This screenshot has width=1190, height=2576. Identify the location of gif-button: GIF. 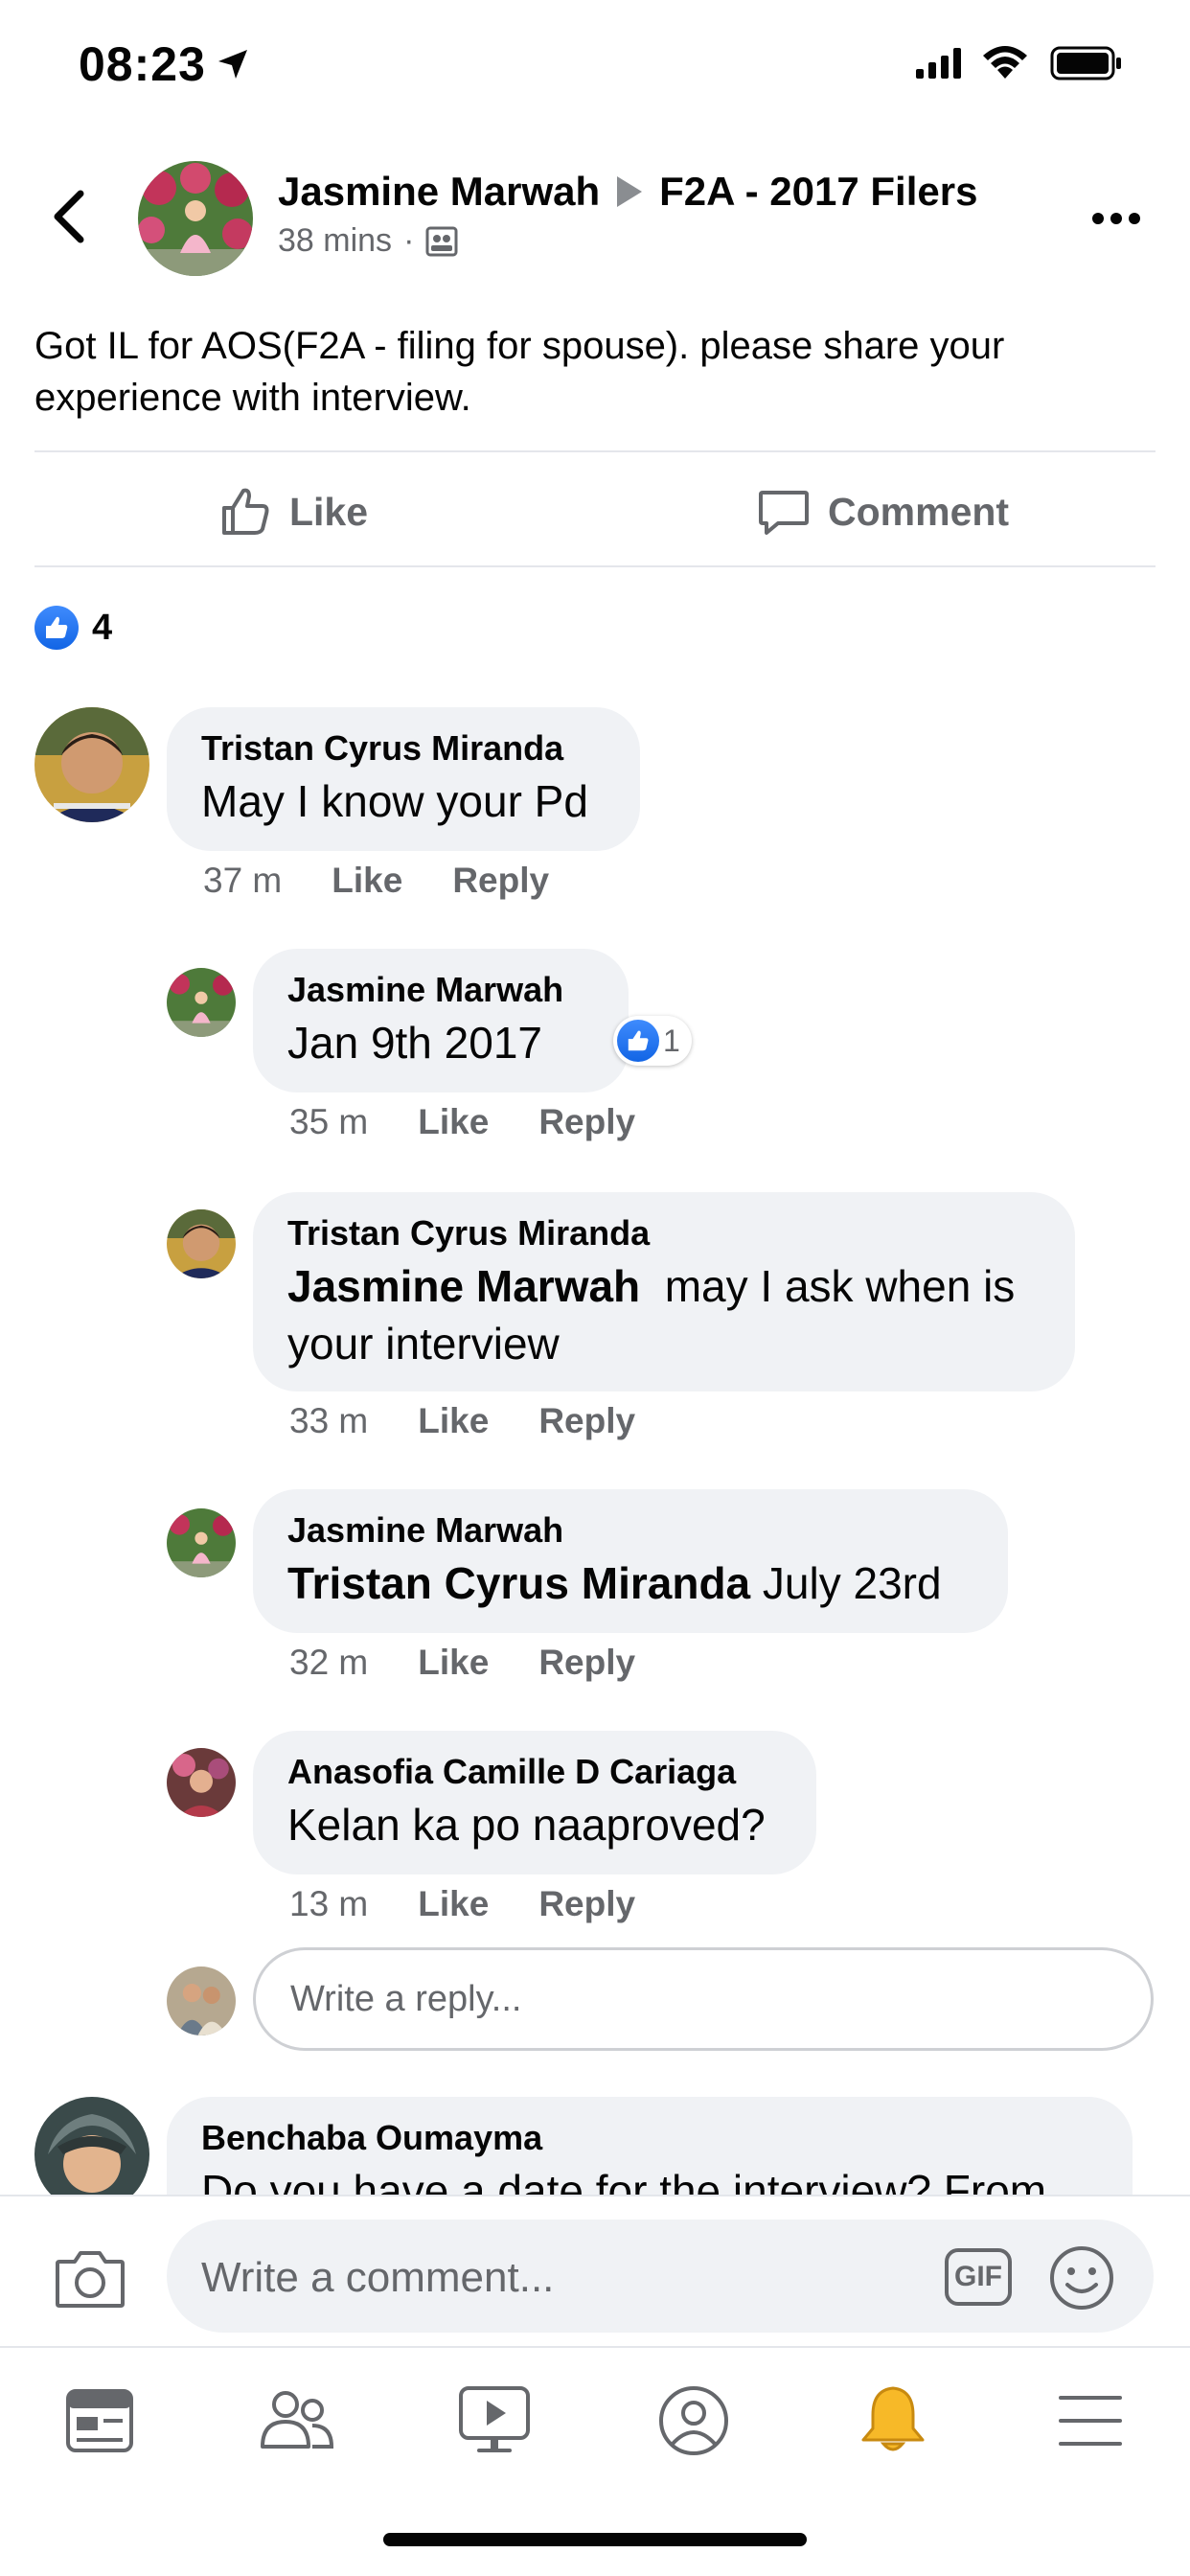
(979, 2277).